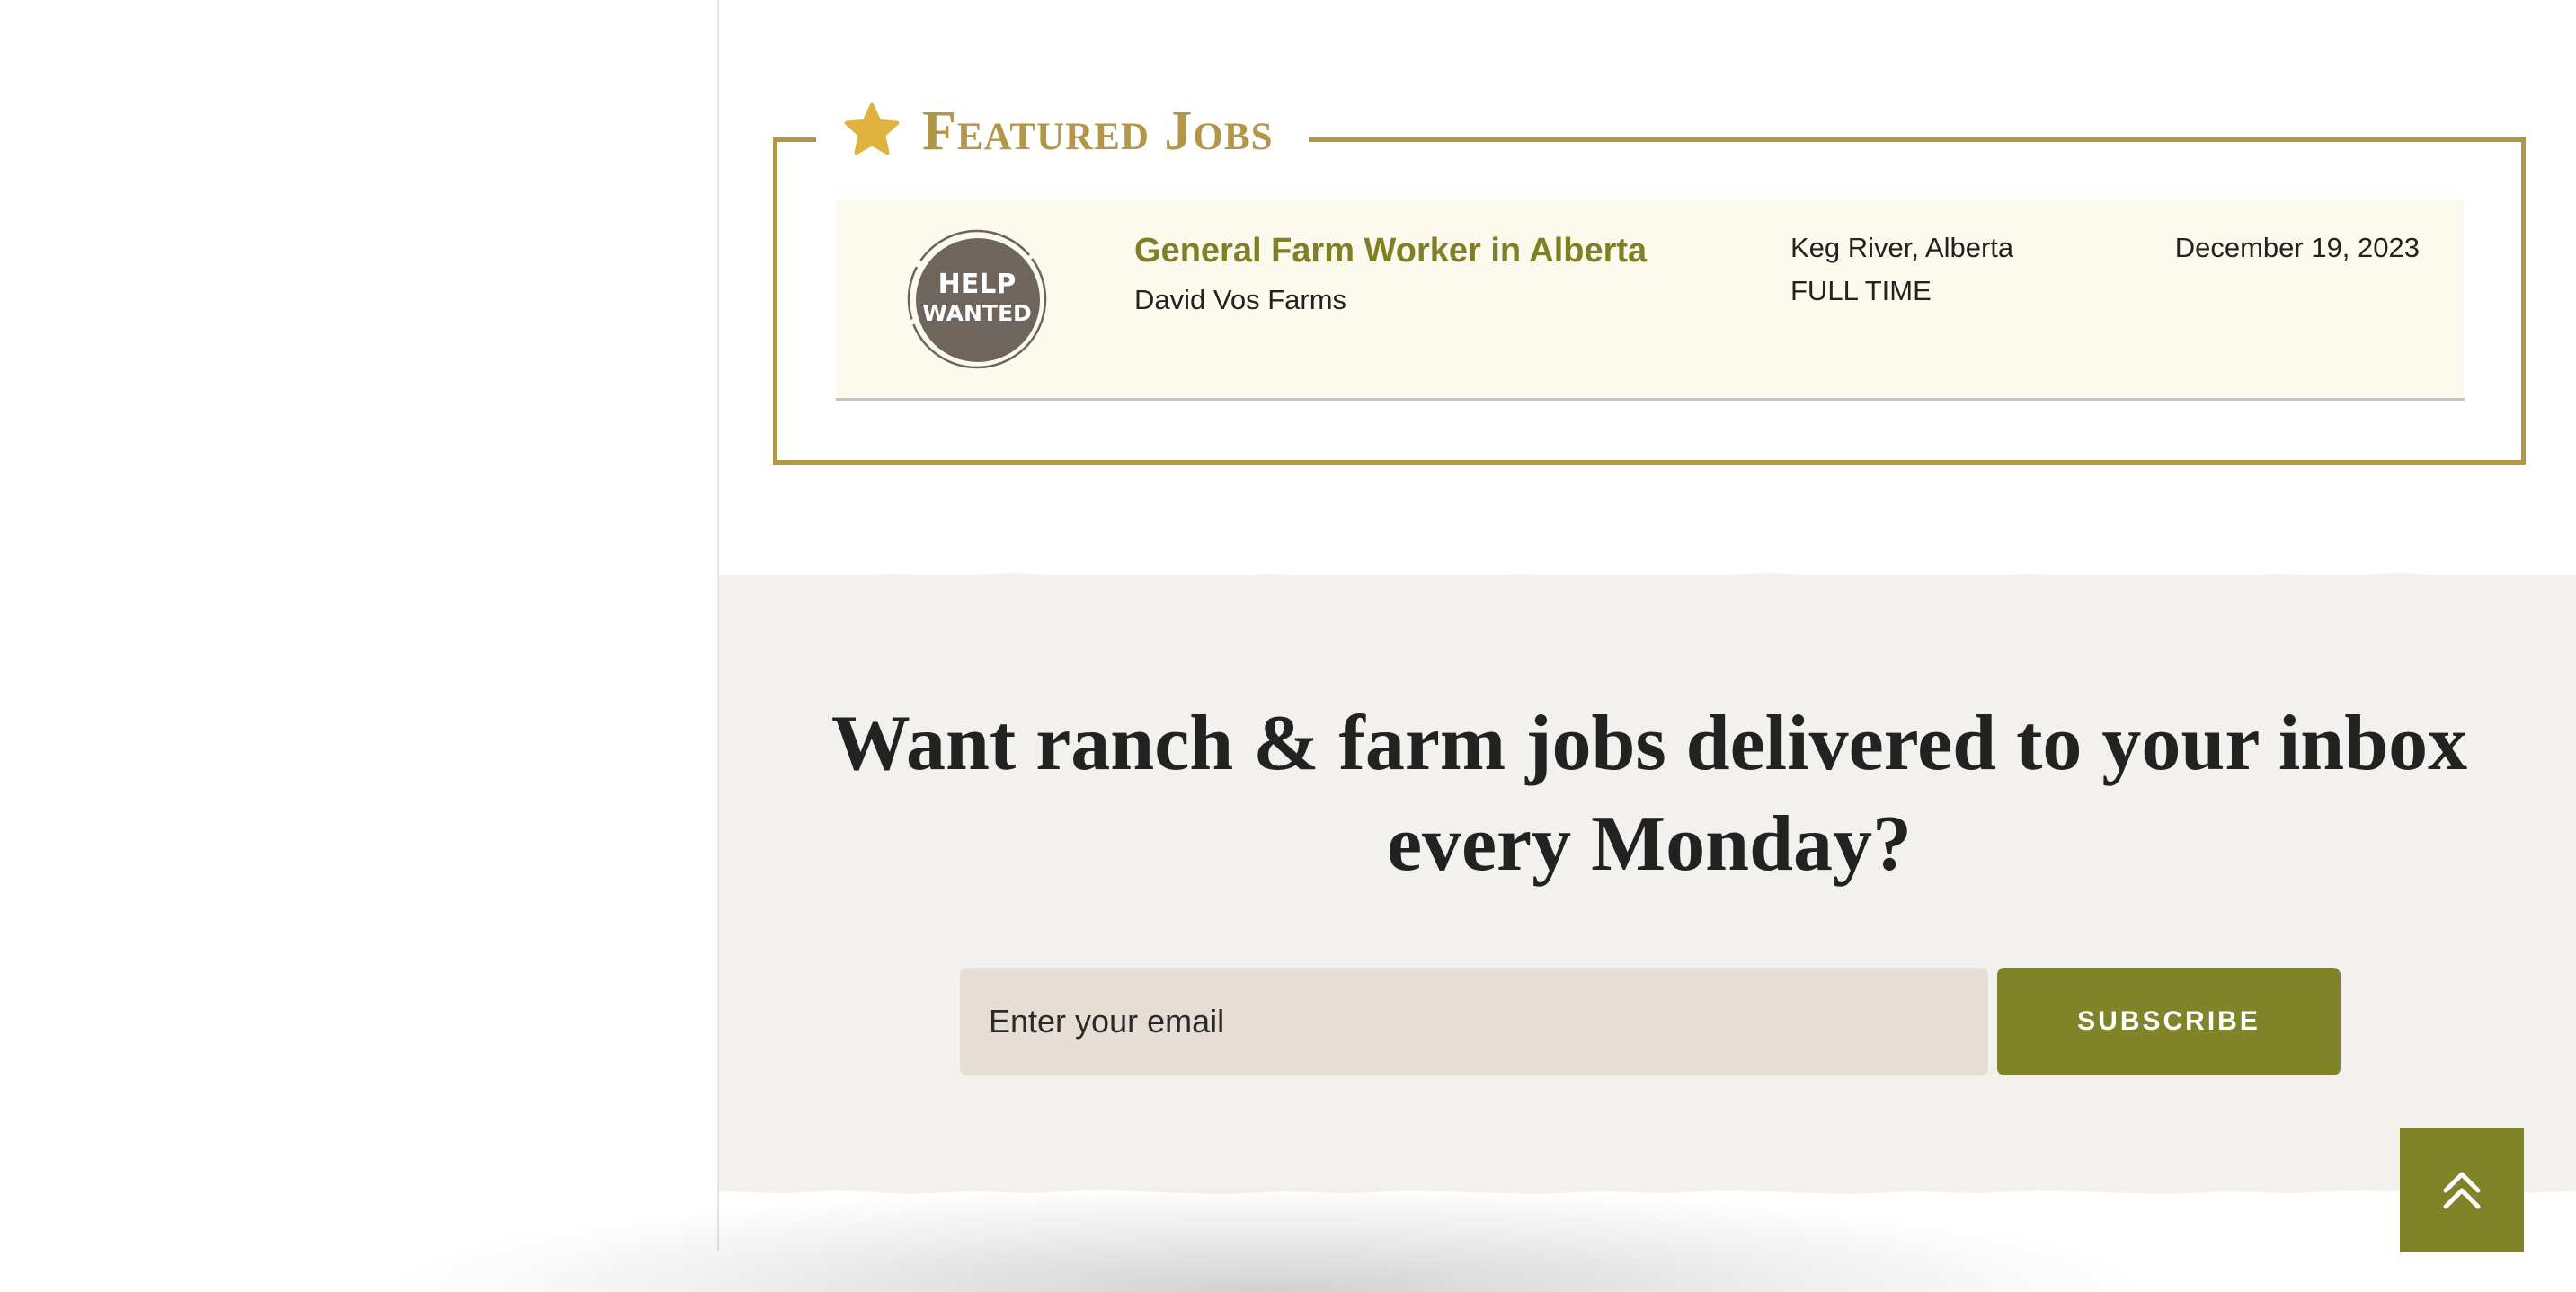 The height and width of the screenshot is (1292, 2576). Describe the element at coordinates (1647, 1192) in the screenshot. I see `torn-edge-bottom` at that location.